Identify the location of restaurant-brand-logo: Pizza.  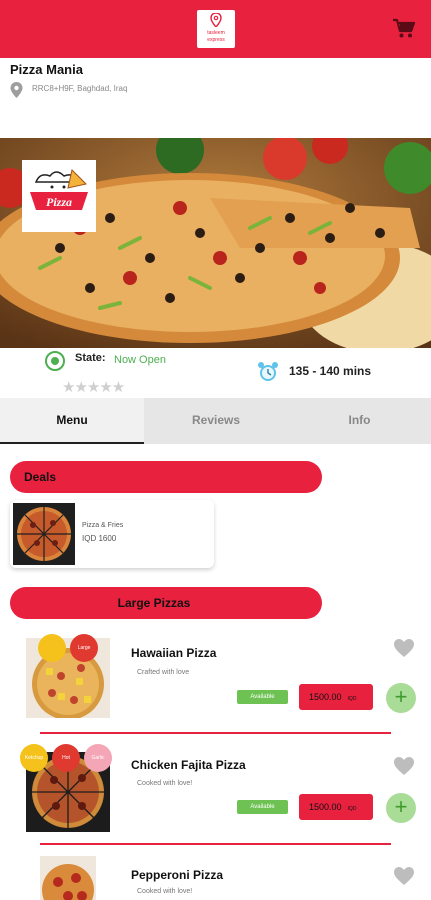
(59, 196).